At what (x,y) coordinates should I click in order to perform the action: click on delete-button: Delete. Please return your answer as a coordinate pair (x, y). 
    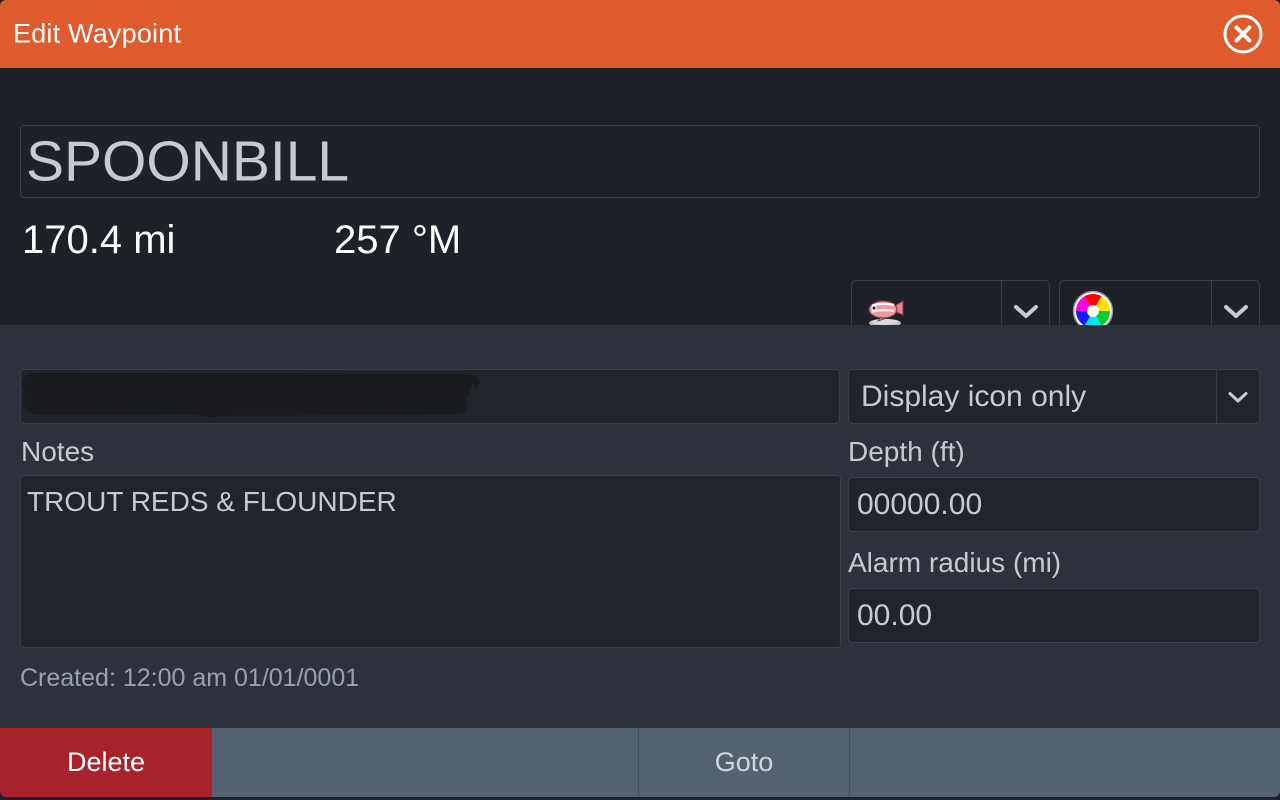
    Looking at the image, I should click on (106, 762).